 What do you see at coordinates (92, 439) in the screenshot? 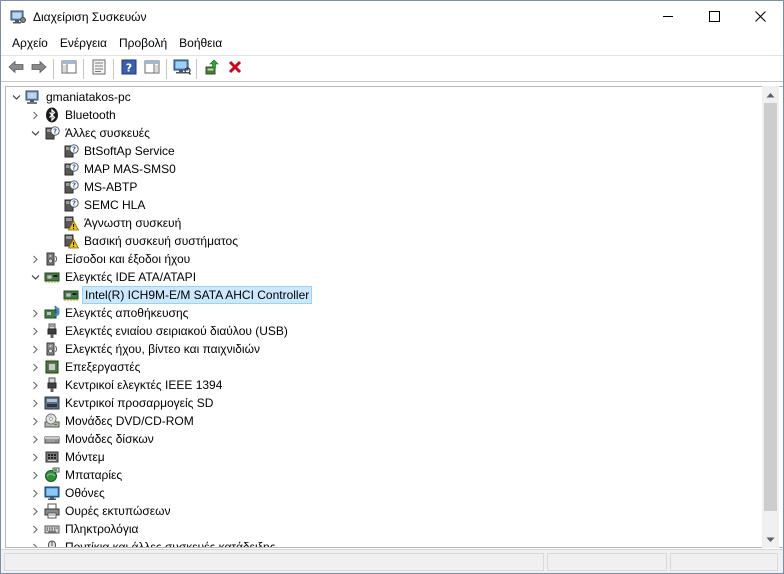
I see `tree-category-node: Μονάδες δίσκων` at bounding box center [92, 439].